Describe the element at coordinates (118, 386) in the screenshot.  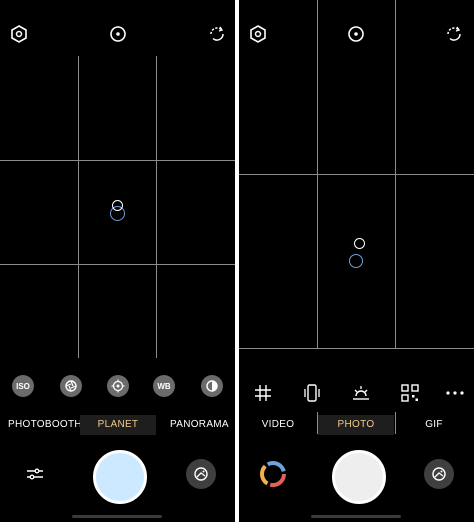
I see `focus-target-icon` at that location.